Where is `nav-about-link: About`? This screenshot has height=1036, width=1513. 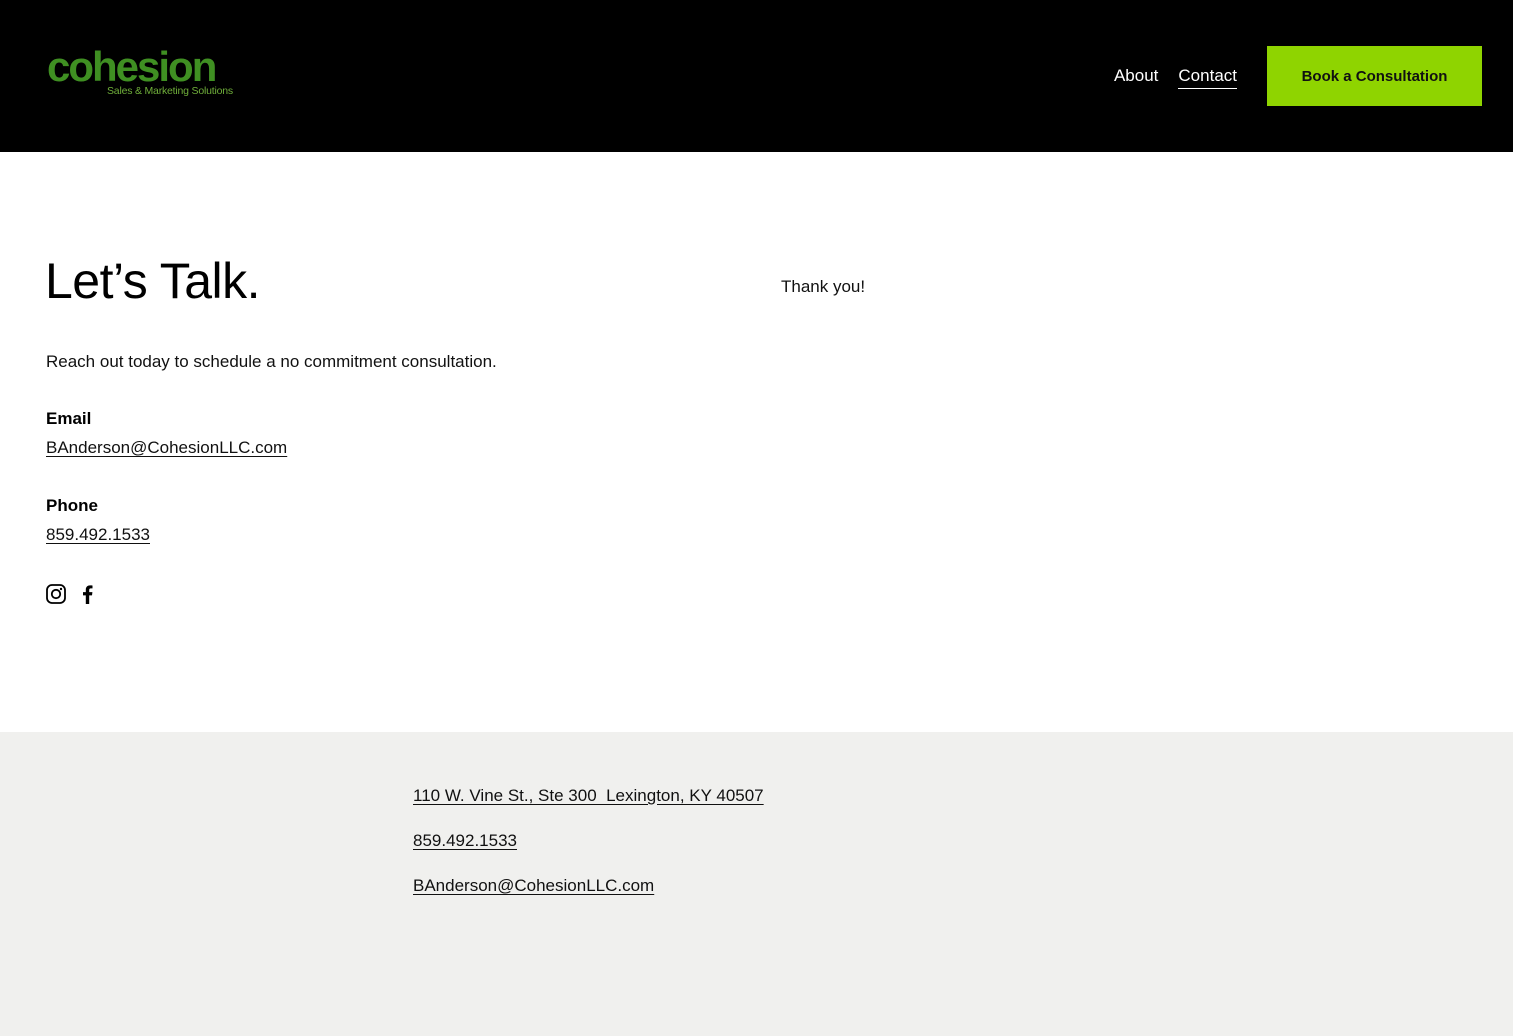 nav-about-link: About is located at coordinates (1136, 77).